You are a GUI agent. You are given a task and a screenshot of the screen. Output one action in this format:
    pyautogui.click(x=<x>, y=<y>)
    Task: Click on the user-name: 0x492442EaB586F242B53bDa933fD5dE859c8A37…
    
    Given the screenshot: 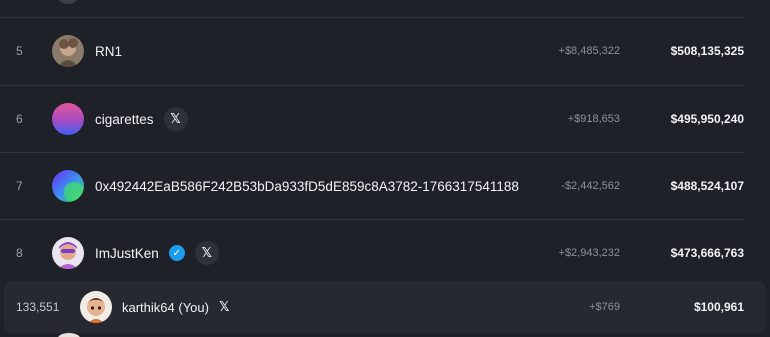 What is the action you would take?
    pyautogui.click(x=307, y=186)
    